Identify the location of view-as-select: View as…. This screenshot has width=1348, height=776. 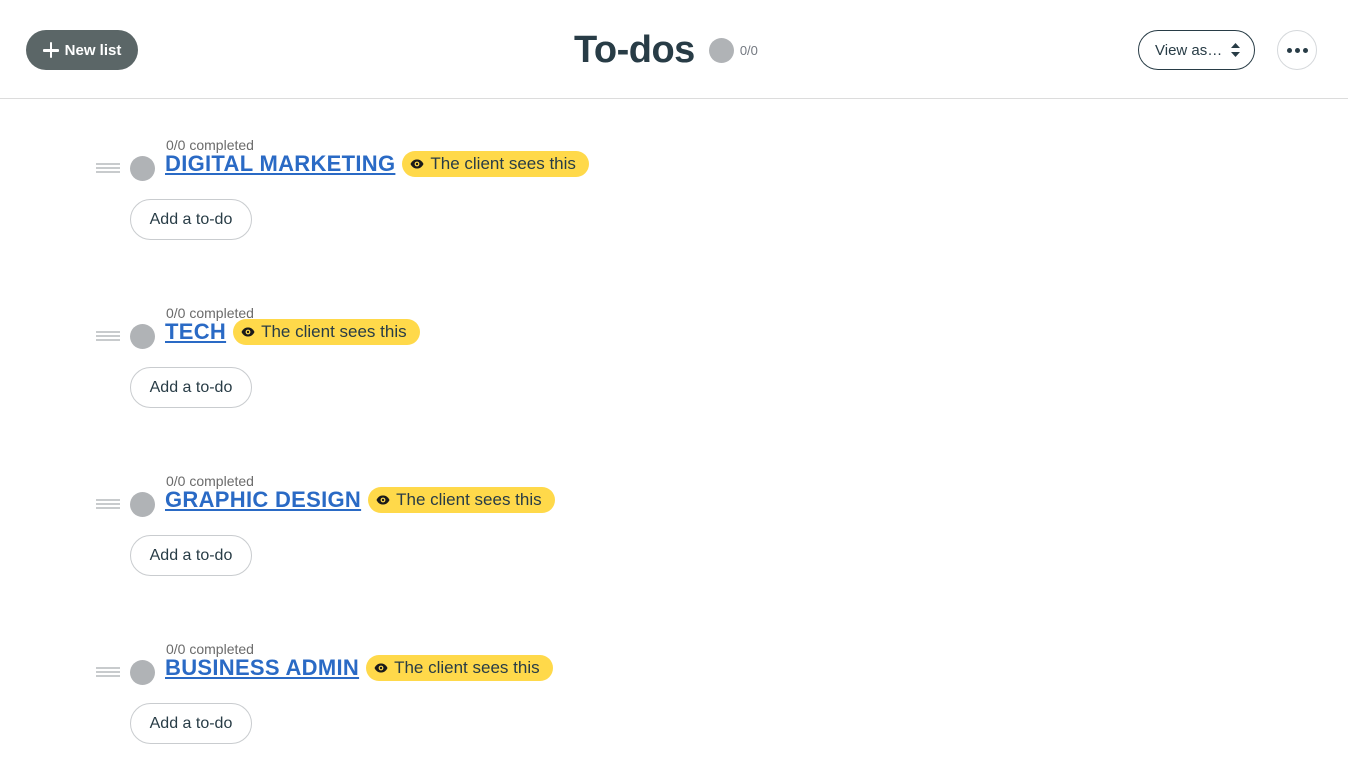
(1196, 50).